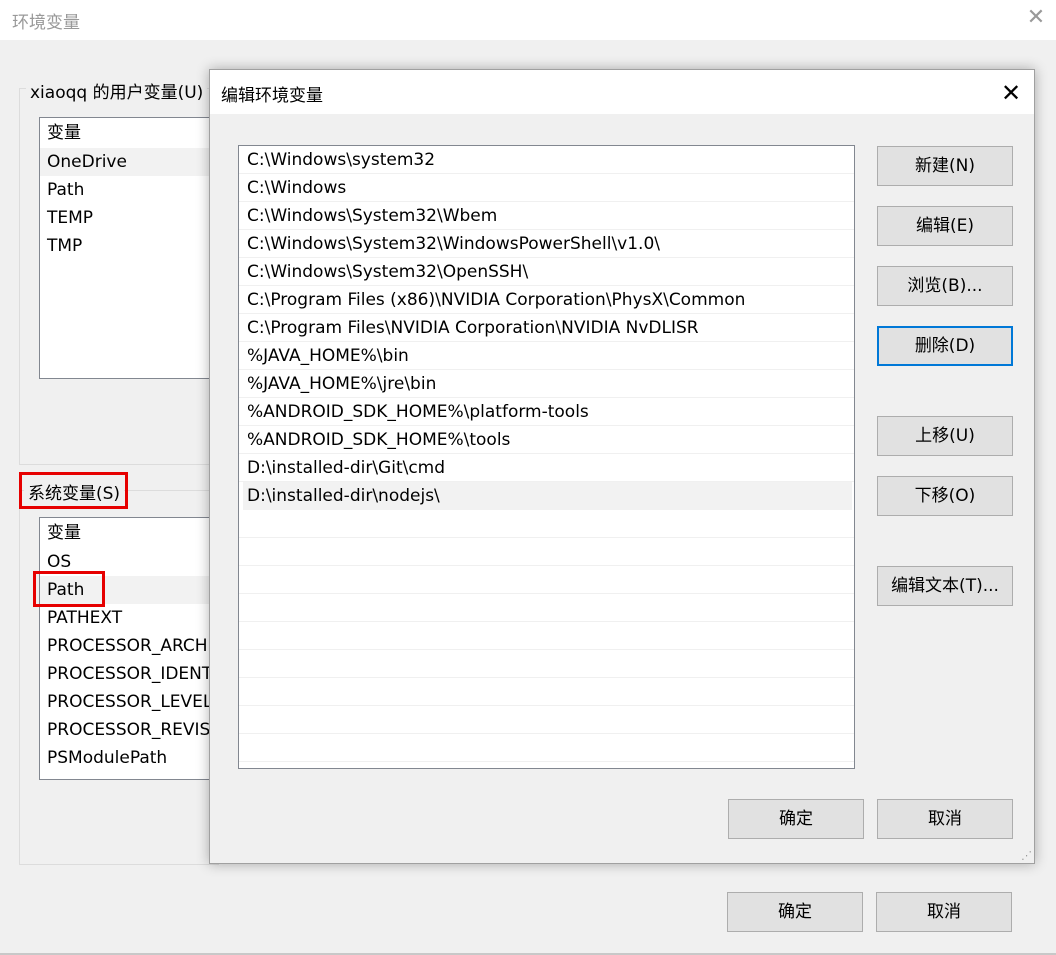 This screenshot has width=1056, height=955. What do you see at coordinates (129, 162) in the screenshot?
I see `list-item: OneDrive` at bounding box center [129, 162].